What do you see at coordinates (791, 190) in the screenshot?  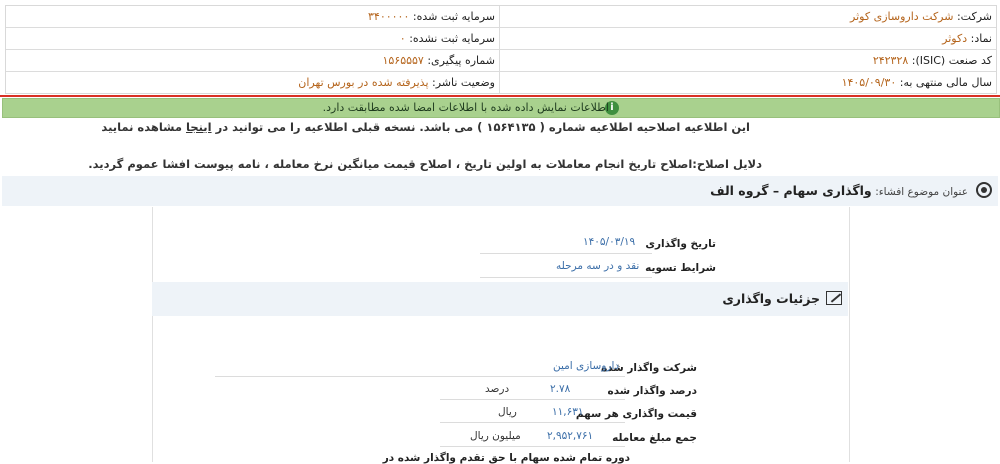 I see `subject-title: واگذاری سهام – گروه الف` at bounding box center [791, 190].